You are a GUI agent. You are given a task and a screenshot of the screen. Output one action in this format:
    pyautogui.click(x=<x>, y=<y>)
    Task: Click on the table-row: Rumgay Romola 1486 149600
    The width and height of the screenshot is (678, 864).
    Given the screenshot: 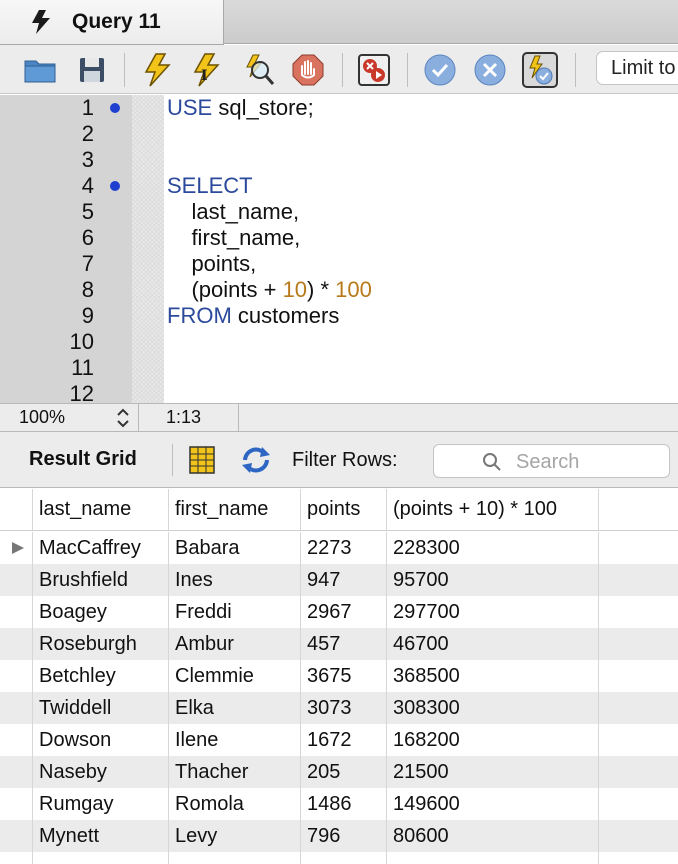 What is the action you would take?
    pyautogui.click(x=339, y=804)
    